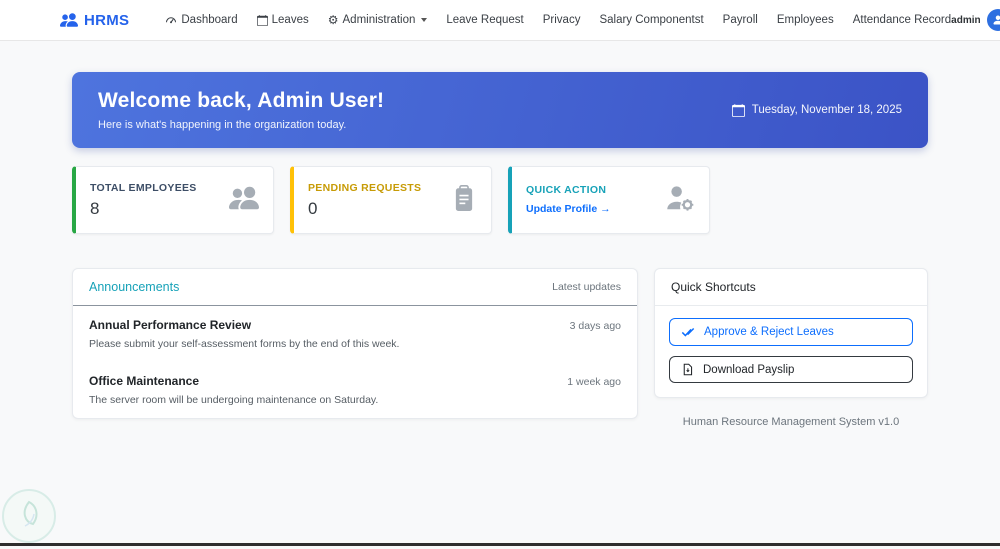 Image resolution: width=1000 pixels, height=549 pixels. I want to click on footer-version: Human Resource Management System v1.0, so click(791, 422).